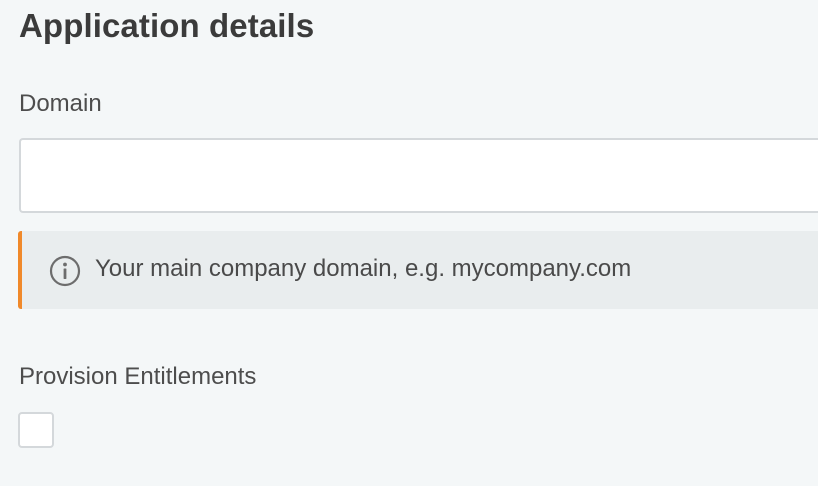 This screenshot has width=818, height=486. Describe the element at coordinates (65, 271) in the screenshot. I see `info-icon` at that location.